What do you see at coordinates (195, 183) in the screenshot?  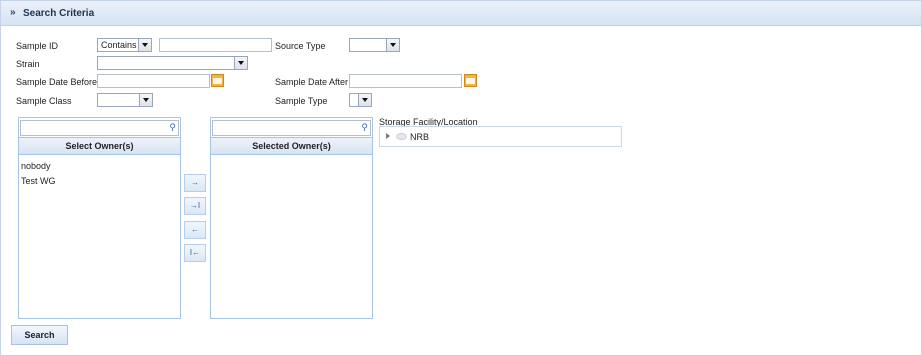 I see `move-right-button: →` at bounding box center [195, 183].